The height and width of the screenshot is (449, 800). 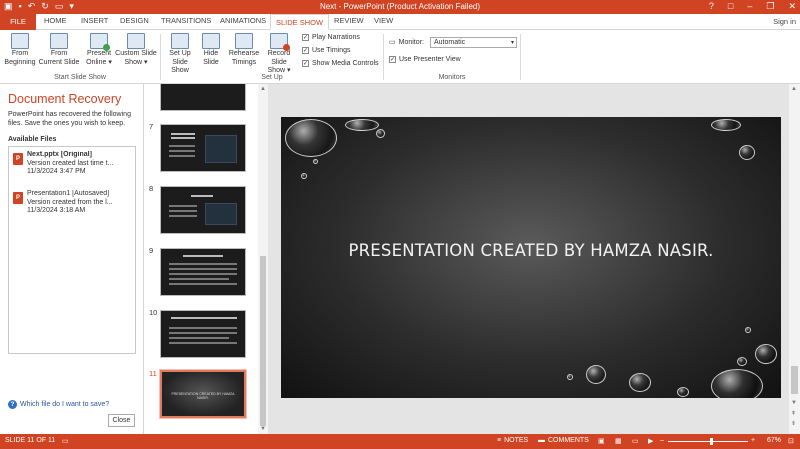 What do you see at coordinates (279, 54) in the screenshot?
I see `record-slide-show-button: Record Slide Show ▾` at bounding box center [279, 54].